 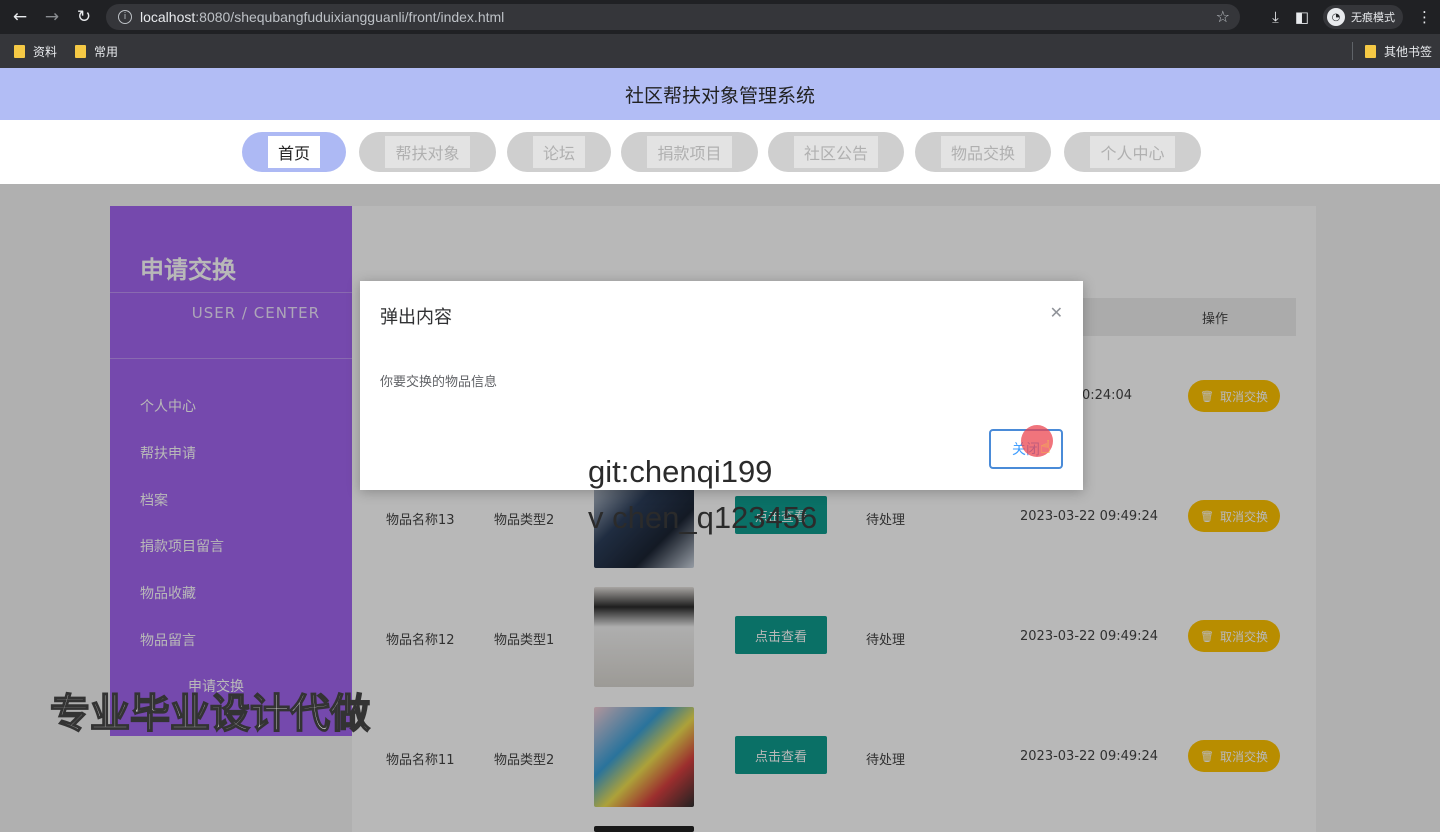 I want to click on site-nav: 首页 帮扶对象 论坛 捐款项目 社区公告 物品交换 个人中心, so click(x=720, y=152).